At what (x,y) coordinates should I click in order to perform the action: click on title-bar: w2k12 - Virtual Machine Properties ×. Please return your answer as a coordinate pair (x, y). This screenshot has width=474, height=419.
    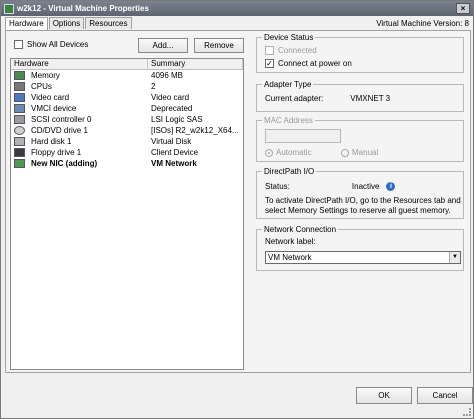
    Looking at the image, I should click on (237, 8).